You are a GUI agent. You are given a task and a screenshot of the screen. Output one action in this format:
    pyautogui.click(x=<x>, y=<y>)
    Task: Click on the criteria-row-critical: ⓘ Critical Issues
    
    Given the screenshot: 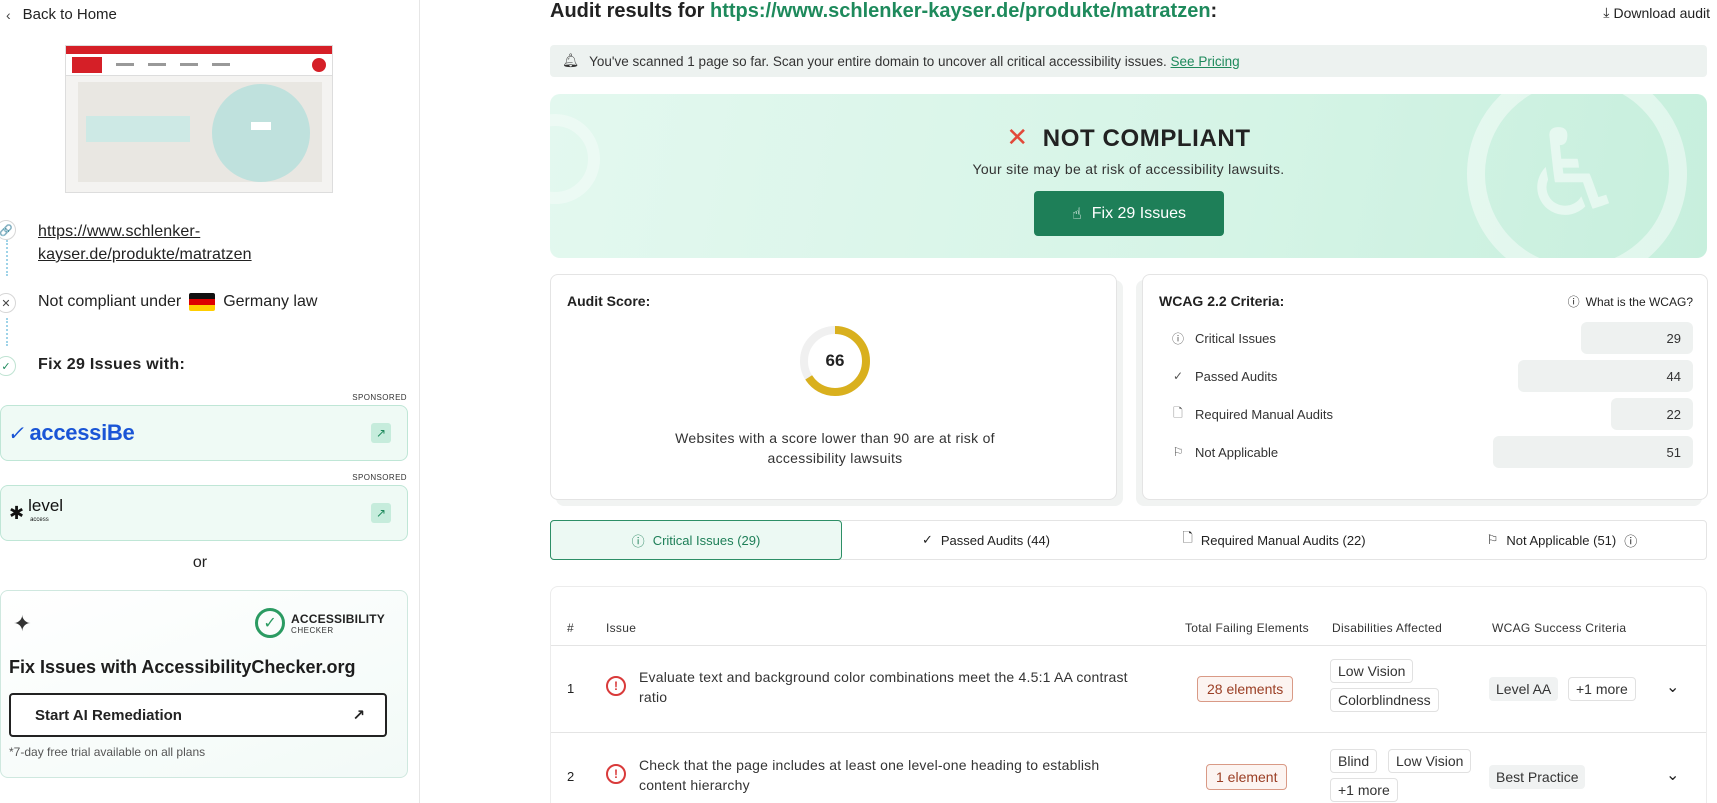 What is the action you would take?
    pyautogui.click(x=1223, y=338)
    